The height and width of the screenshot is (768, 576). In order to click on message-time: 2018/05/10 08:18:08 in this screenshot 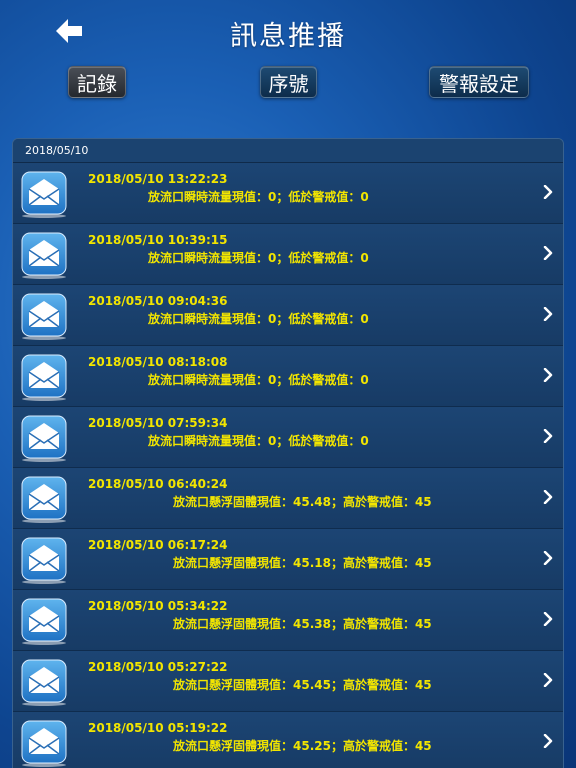, I will do `click(158, 362)`.